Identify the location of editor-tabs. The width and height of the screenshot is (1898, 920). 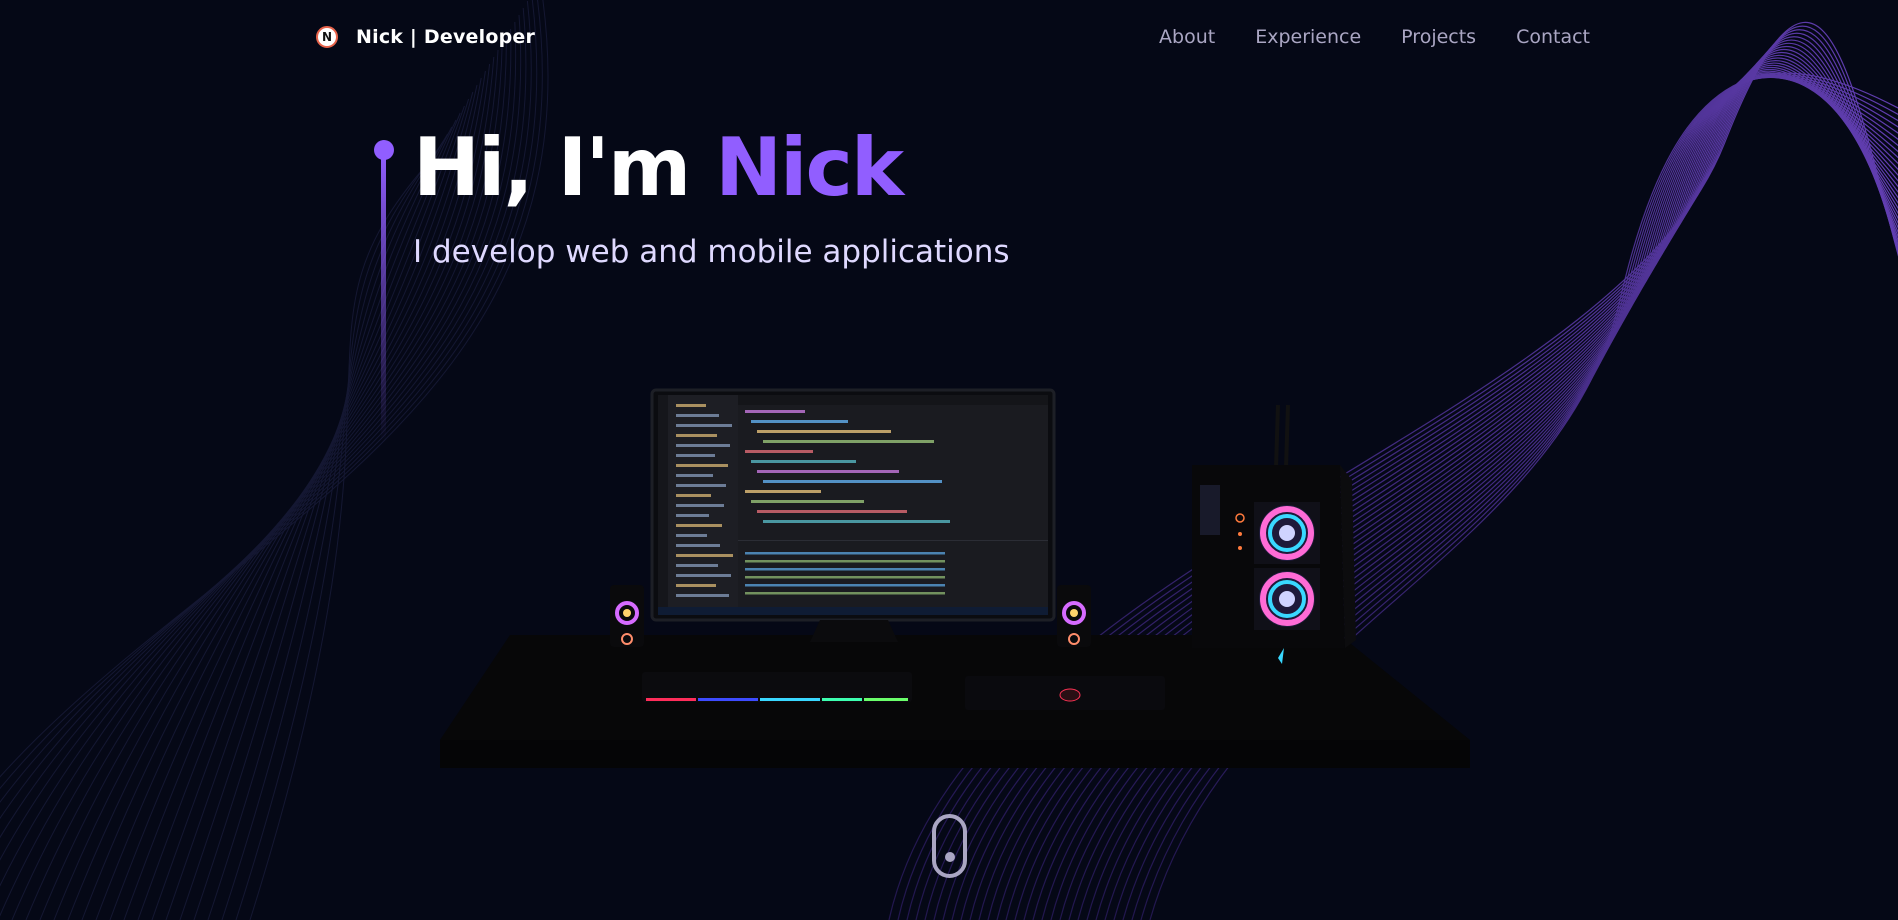
(893, 400).